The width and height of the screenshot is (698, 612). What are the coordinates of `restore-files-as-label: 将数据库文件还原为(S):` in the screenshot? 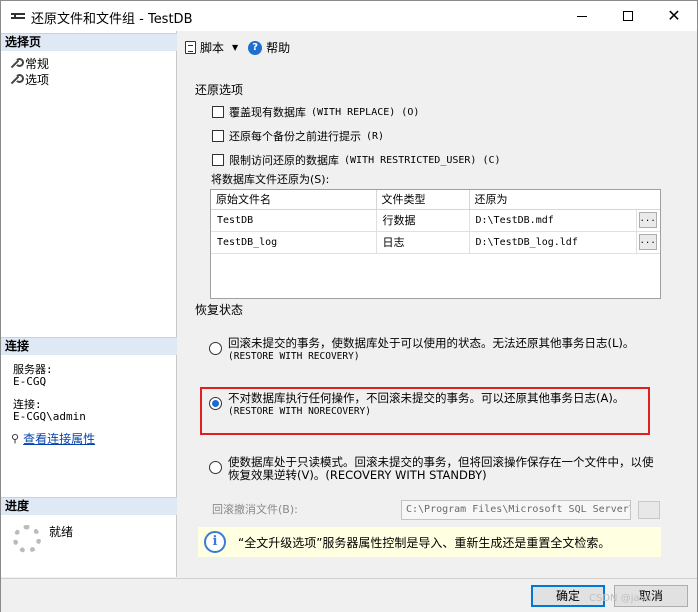 It's located at (270, 179).